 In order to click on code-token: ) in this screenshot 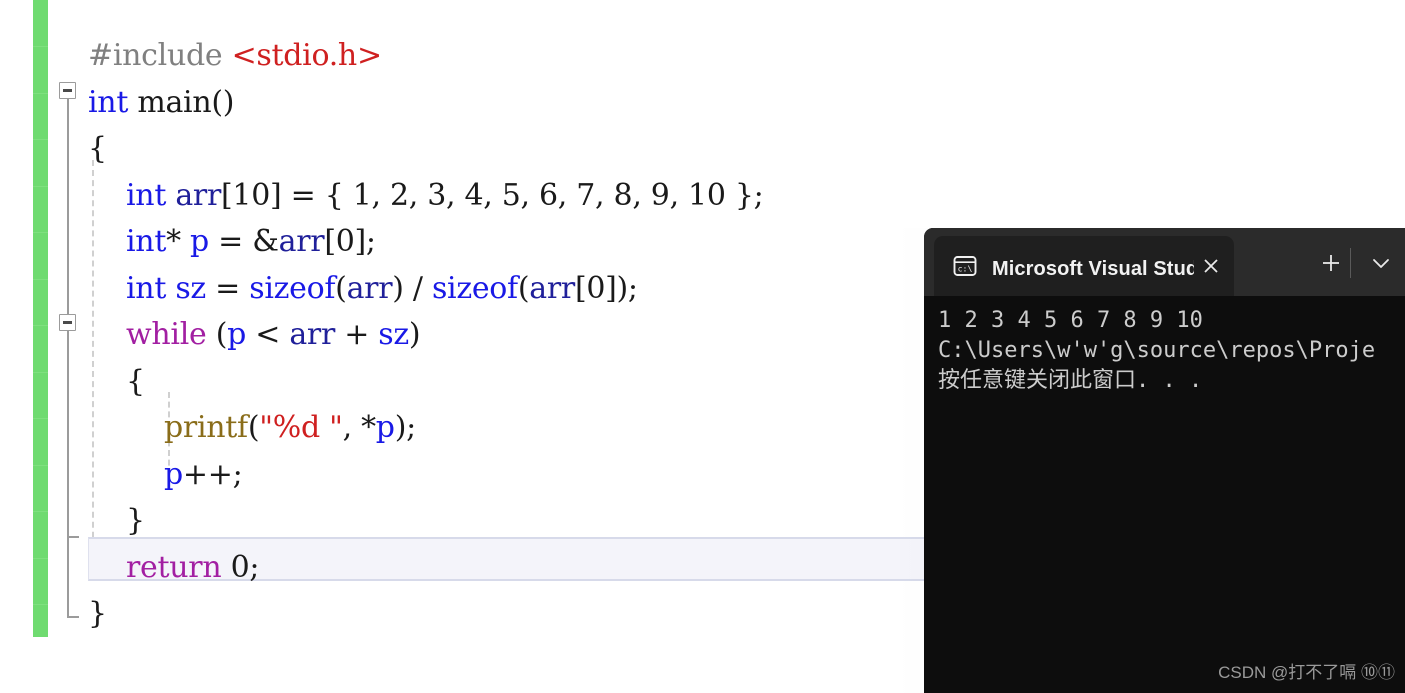, I will do `click(414, 334)`.